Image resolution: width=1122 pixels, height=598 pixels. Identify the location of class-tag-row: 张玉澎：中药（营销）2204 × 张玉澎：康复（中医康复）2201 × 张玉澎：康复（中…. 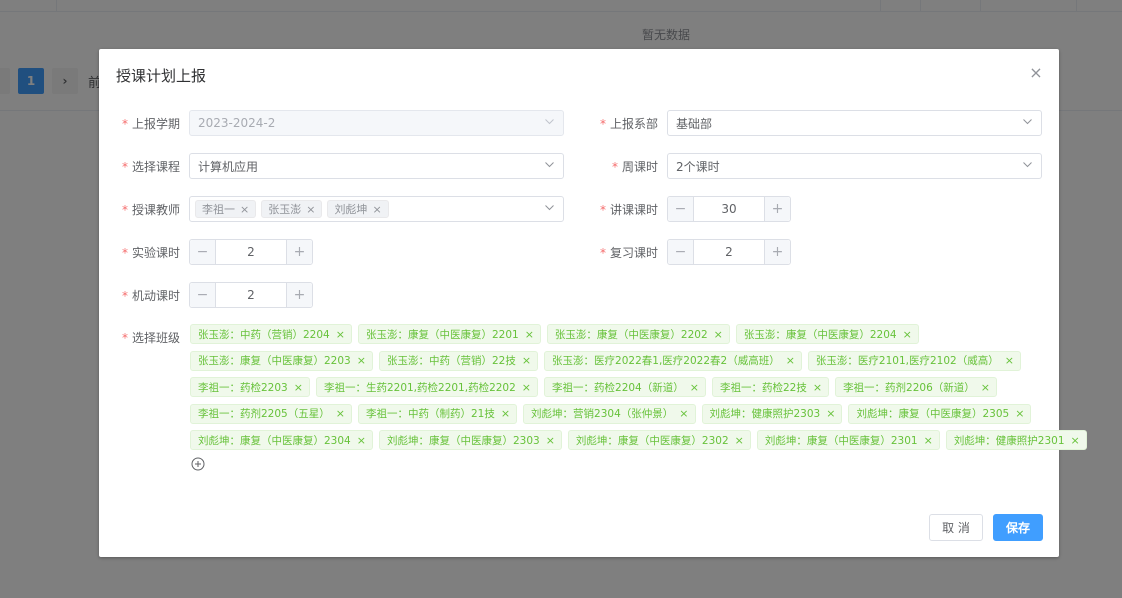
(570, 334).